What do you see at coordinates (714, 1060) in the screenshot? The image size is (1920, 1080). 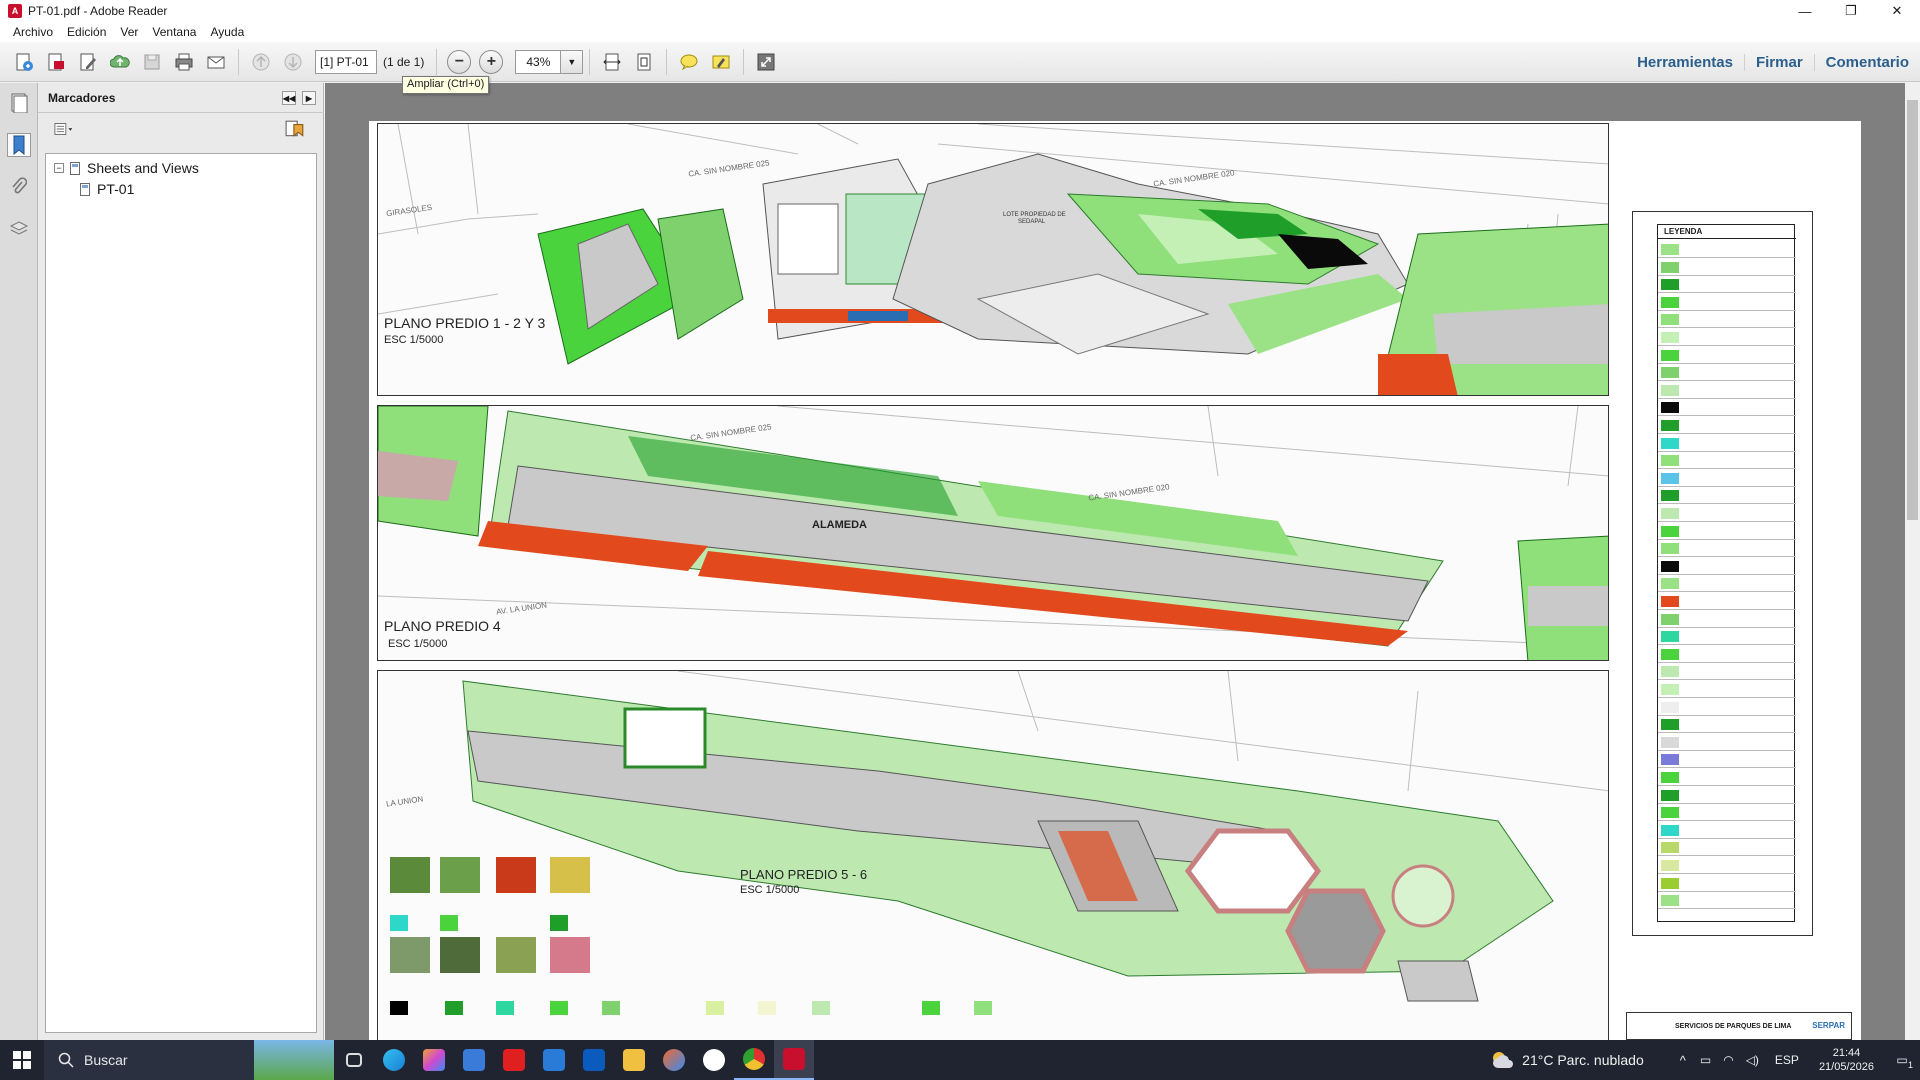 I see `app-button` at bounding box center [714, 1060].